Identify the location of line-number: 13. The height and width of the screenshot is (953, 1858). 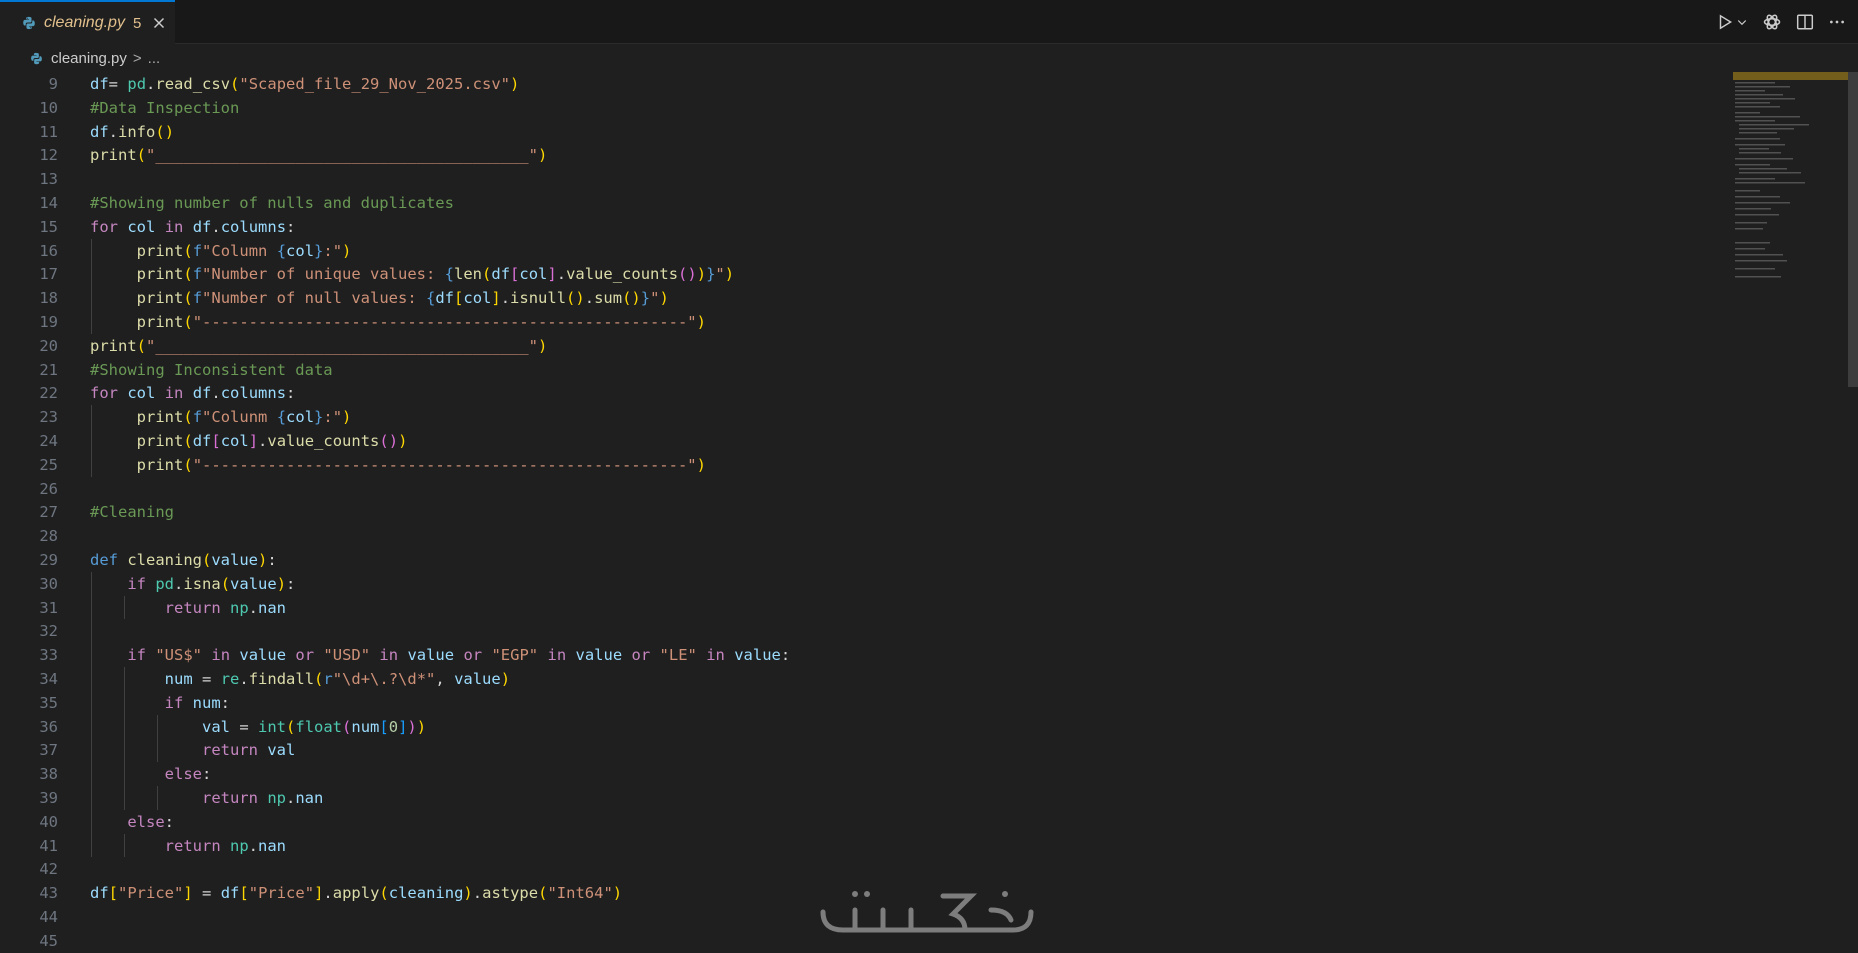
(48, 179).